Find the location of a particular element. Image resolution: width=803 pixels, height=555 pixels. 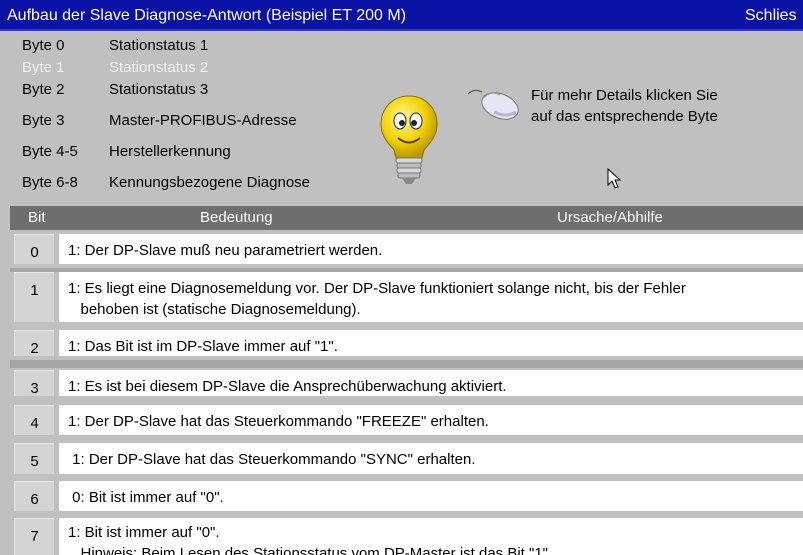

byte-label: Herstellerkennung is located at coordinates (170, 151).